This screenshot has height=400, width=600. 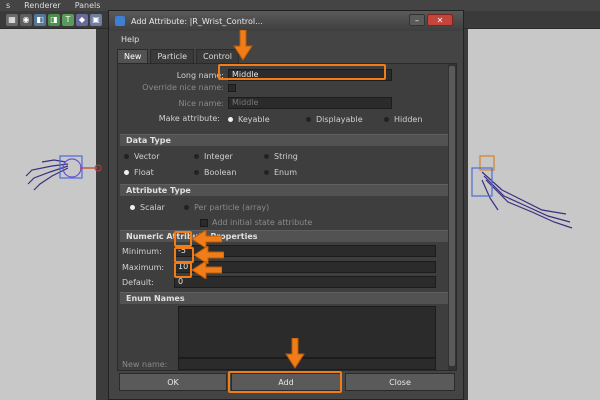 I want to click on radio-hidden: Hidden, so click(x=403, y=119).